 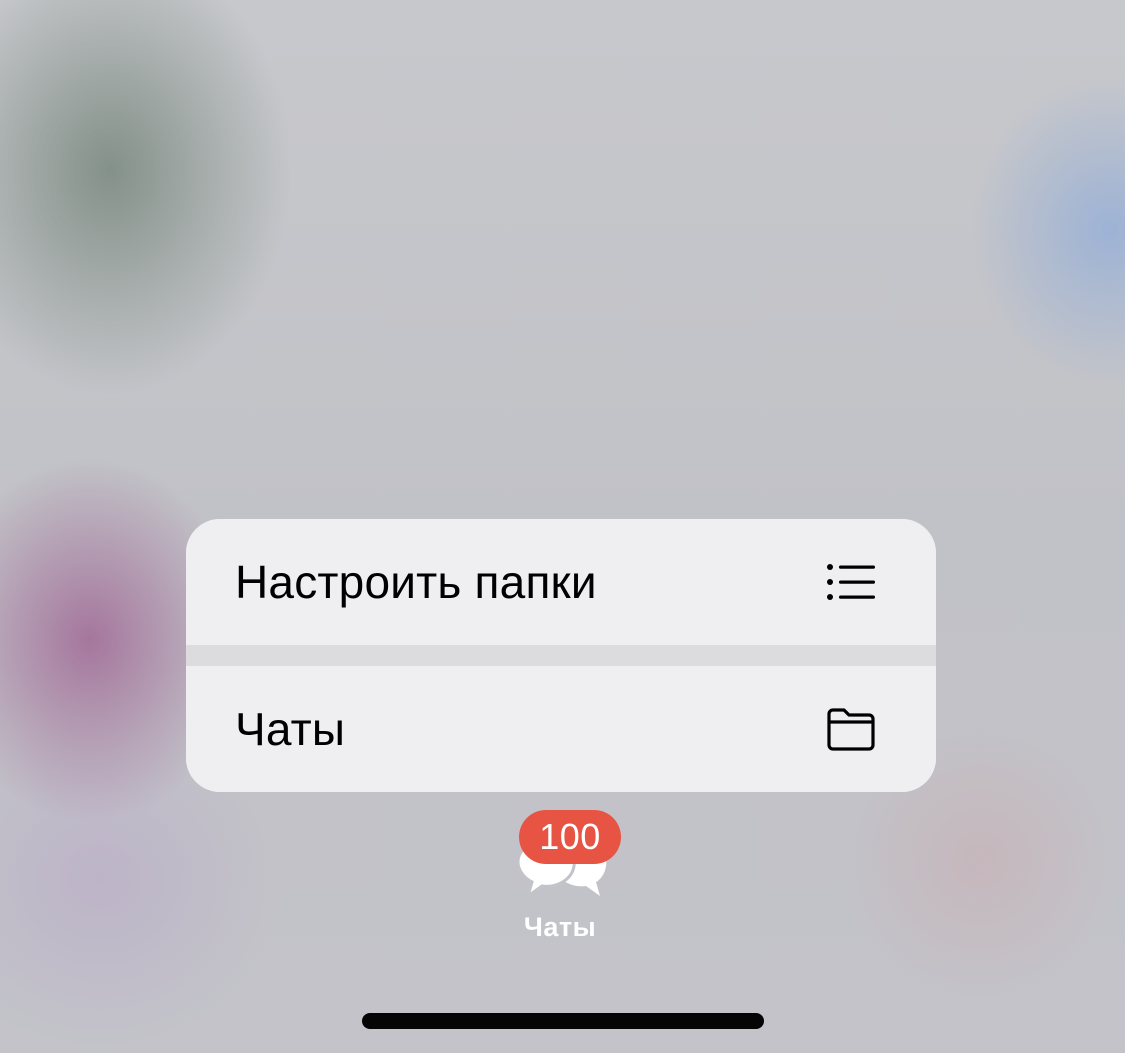 I want to click on menu-item-label: Чаты, so click(x=290, y=729).